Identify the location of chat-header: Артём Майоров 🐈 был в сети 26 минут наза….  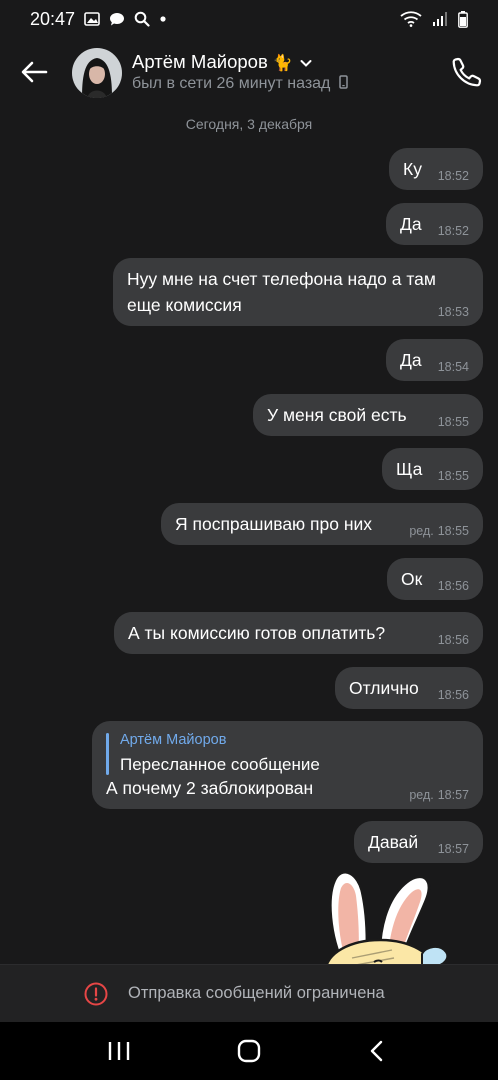
(249, 72).